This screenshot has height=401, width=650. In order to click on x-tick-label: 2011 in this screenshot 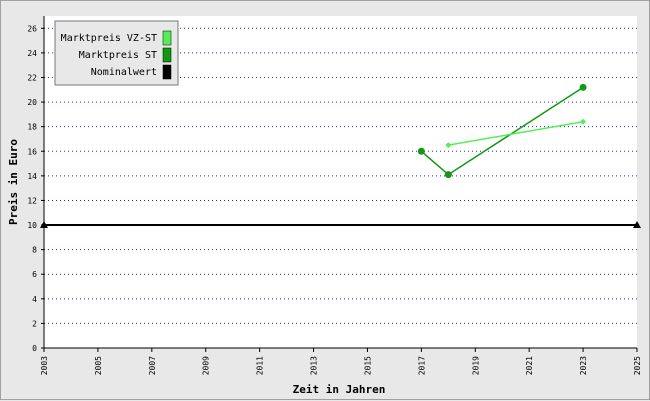, I will do `click(260, 365)`.